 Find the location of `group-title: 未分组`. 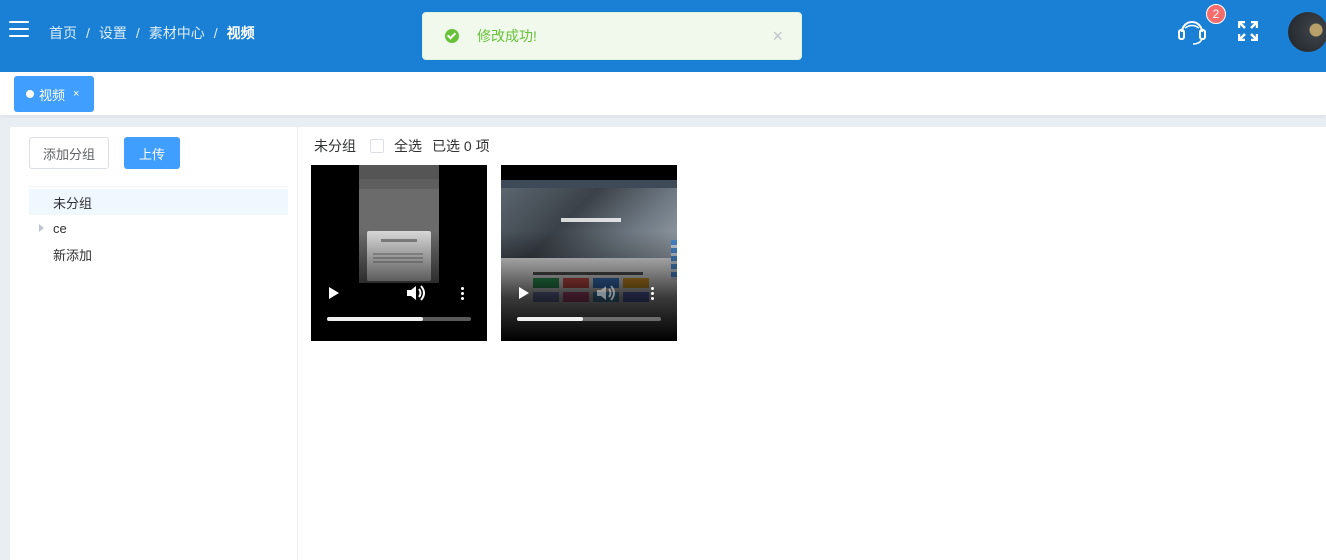

group-title: 未分组 is located at coordinates (335, 146).